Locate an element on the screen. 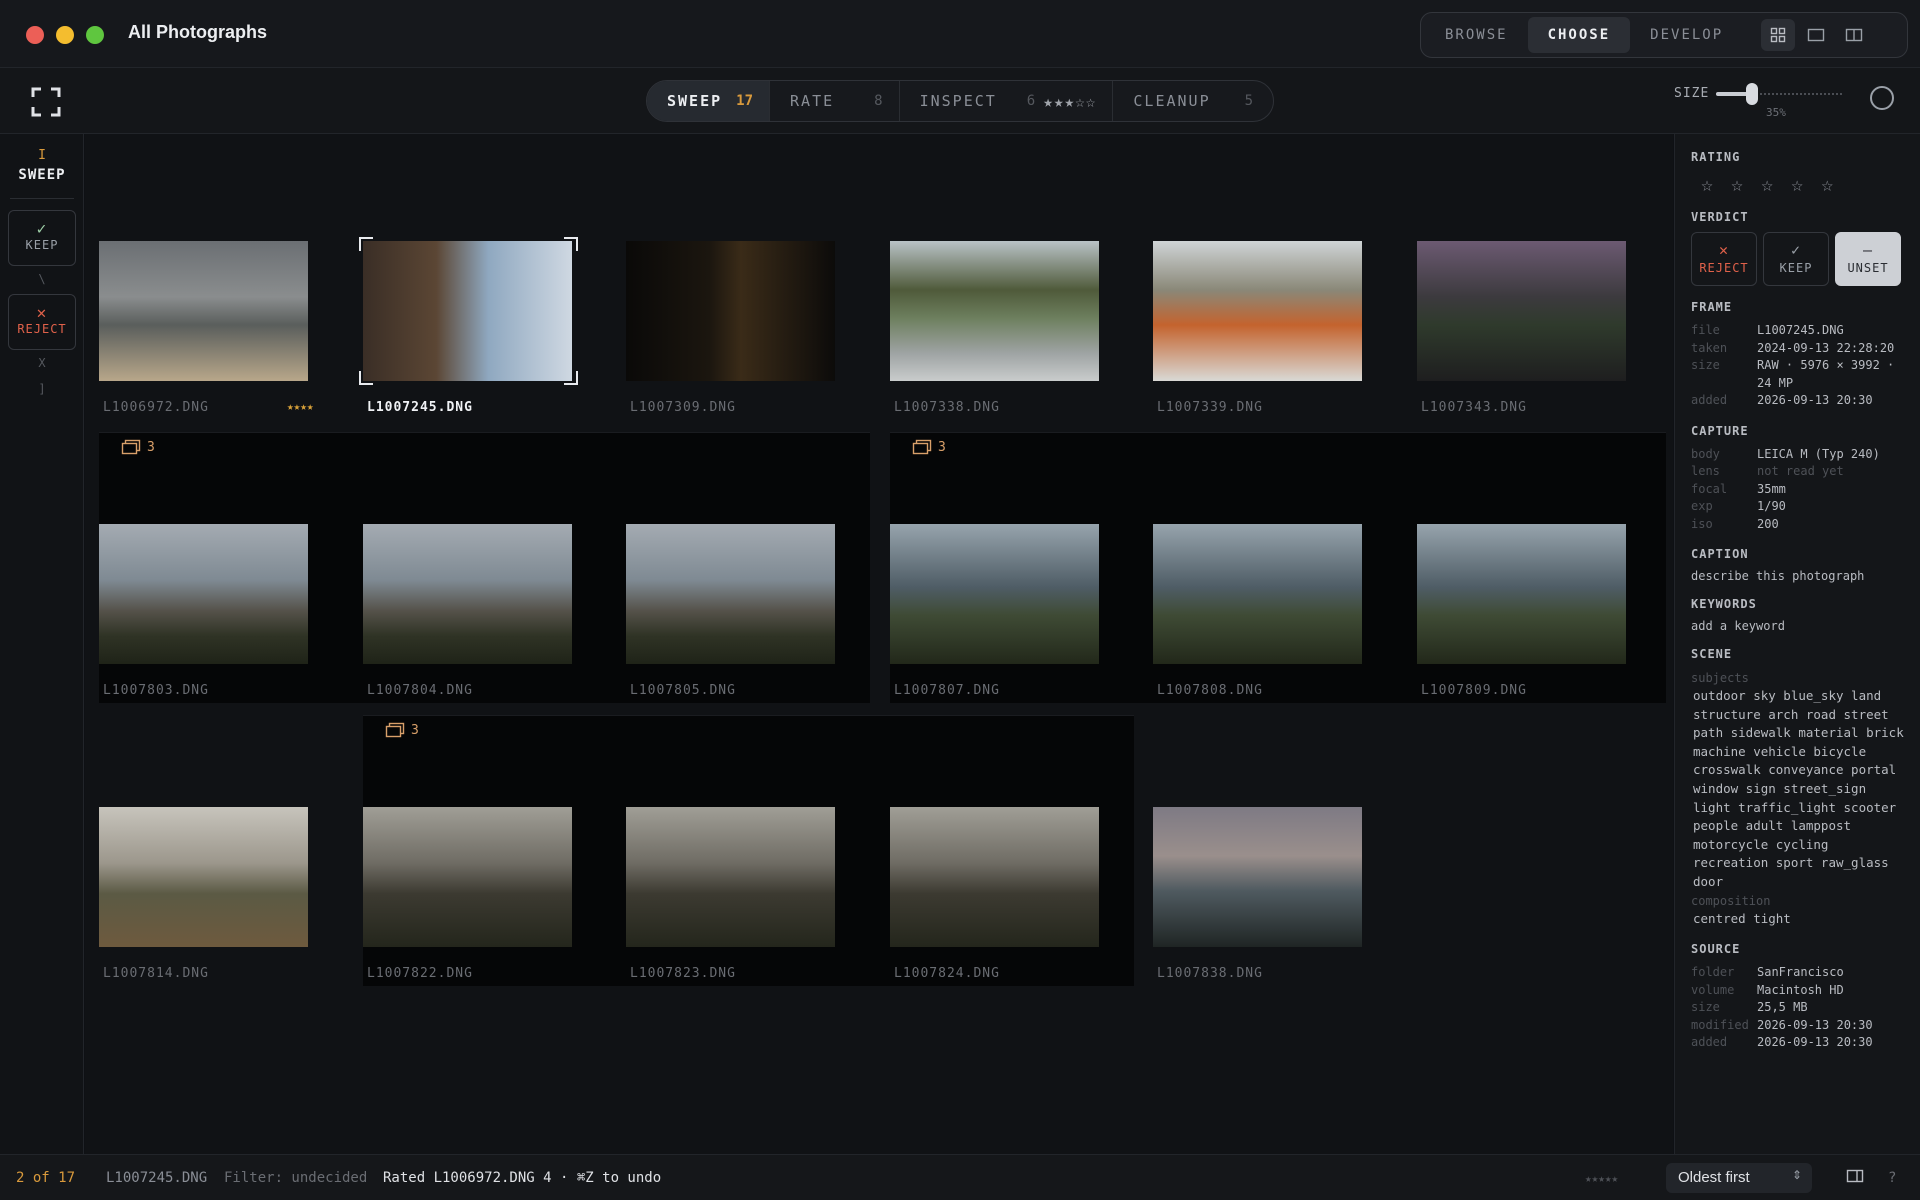 Image resolution: width=1920 pixels, height=1200 pixels. tab-count: 17 is located at coordinates (745, 101).